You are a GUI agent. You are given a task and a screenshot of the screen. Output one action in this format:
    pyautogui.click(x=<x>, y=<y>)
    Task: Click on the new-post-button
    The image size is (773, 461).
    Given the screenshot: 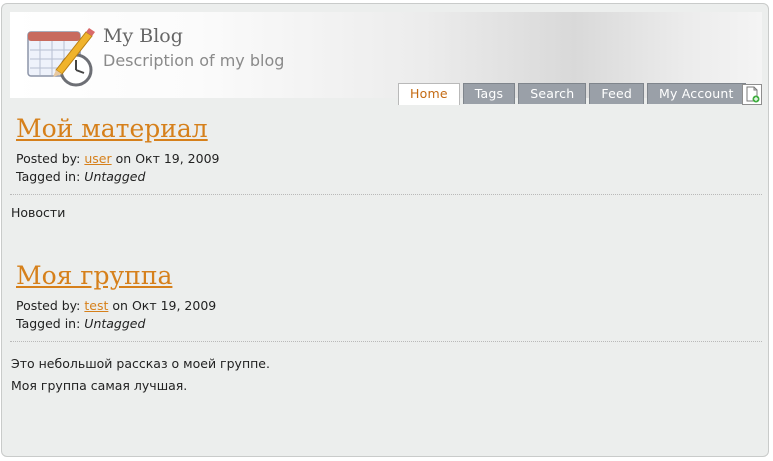 What is the action you would take?
    pyautogui.click(x=752, y=94)
    